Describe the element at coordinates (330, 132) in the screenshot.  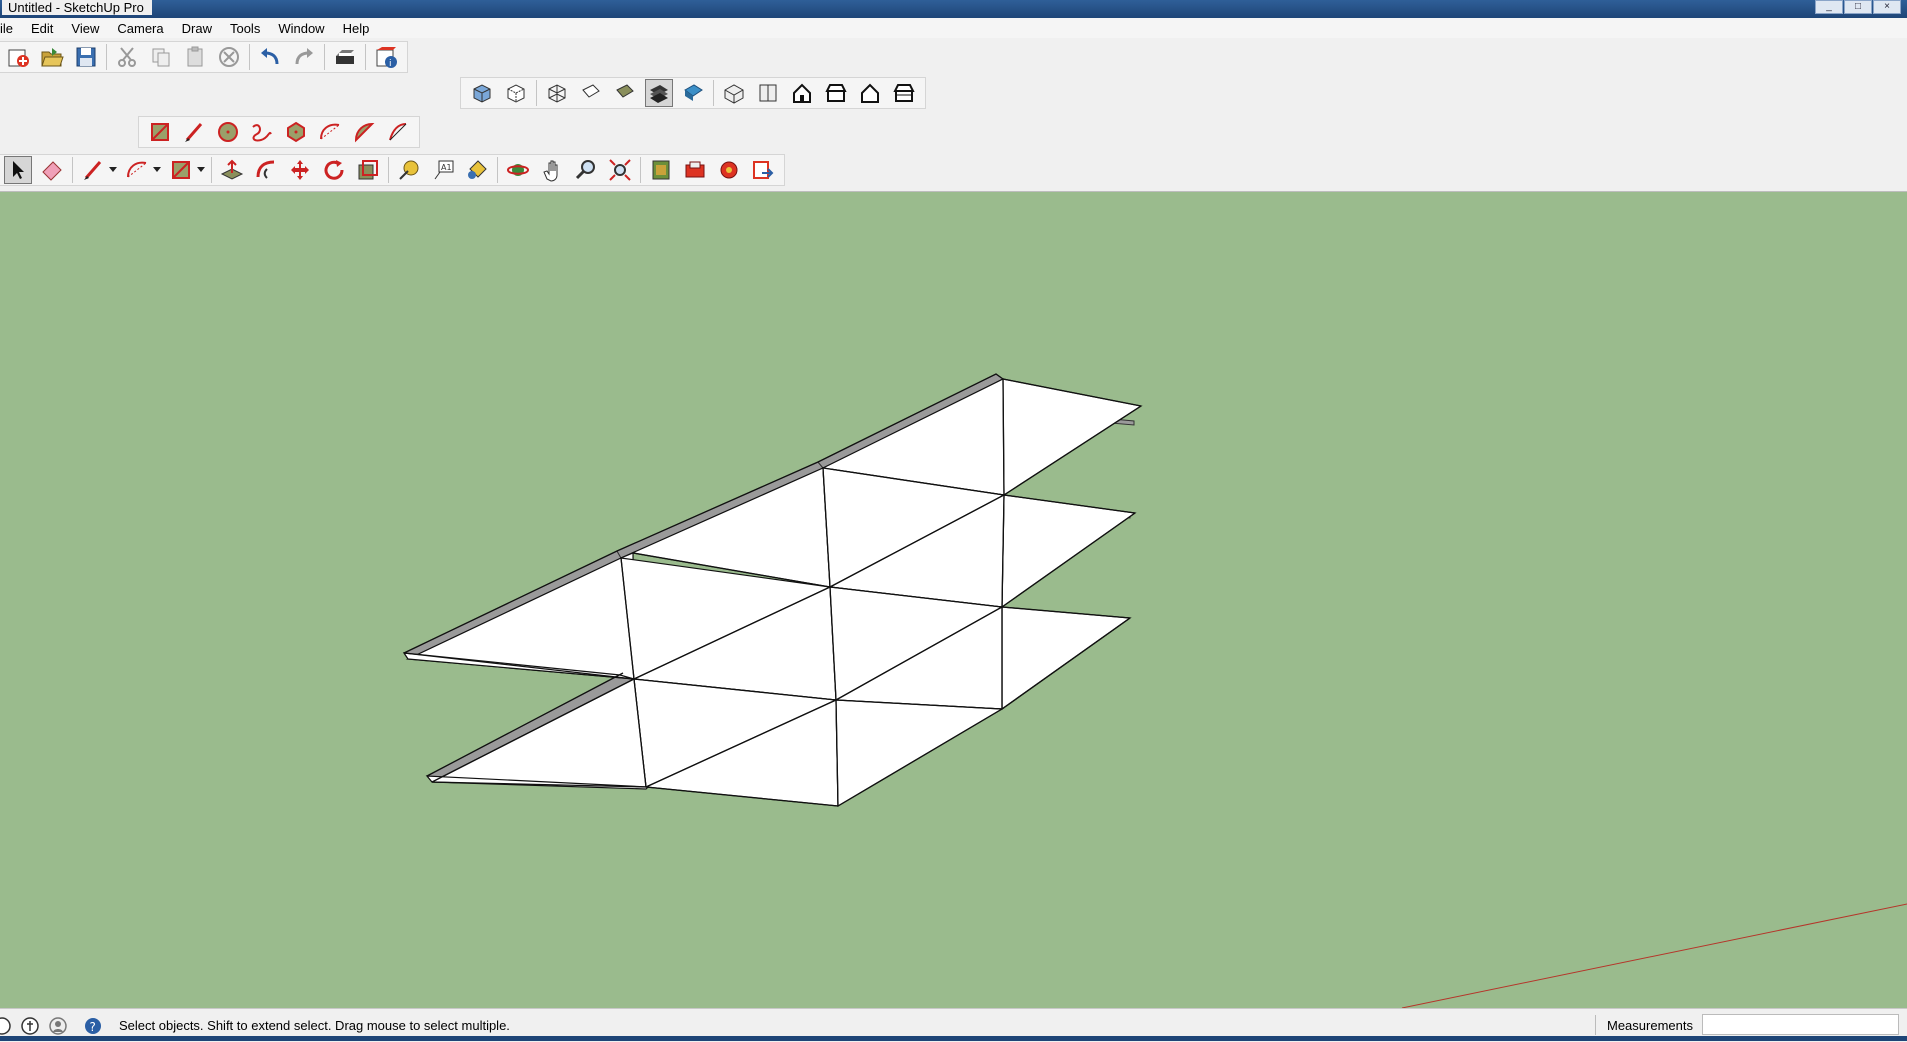
I see `arc-icon` at that location.